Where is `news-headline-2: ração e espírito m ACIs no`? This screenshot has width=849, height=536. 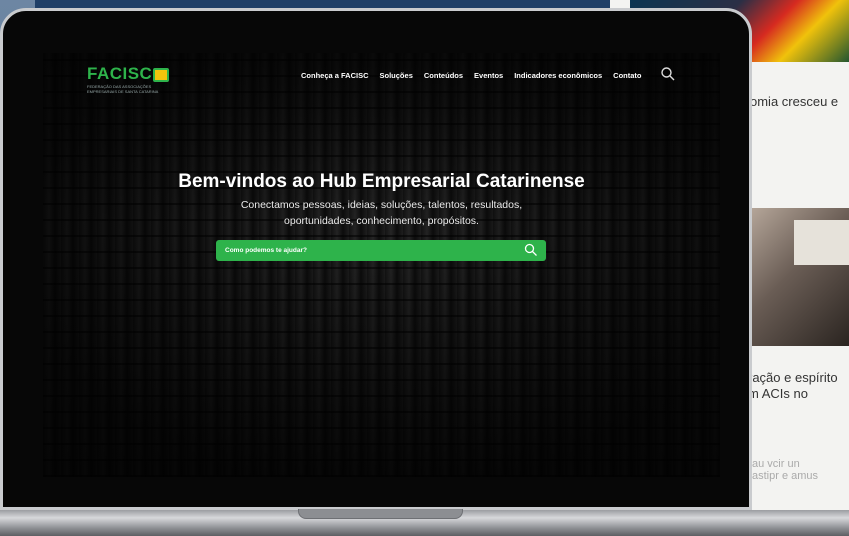 news-headline-2: ração e espírito m ACIs no is located at coordinates (798, 386).